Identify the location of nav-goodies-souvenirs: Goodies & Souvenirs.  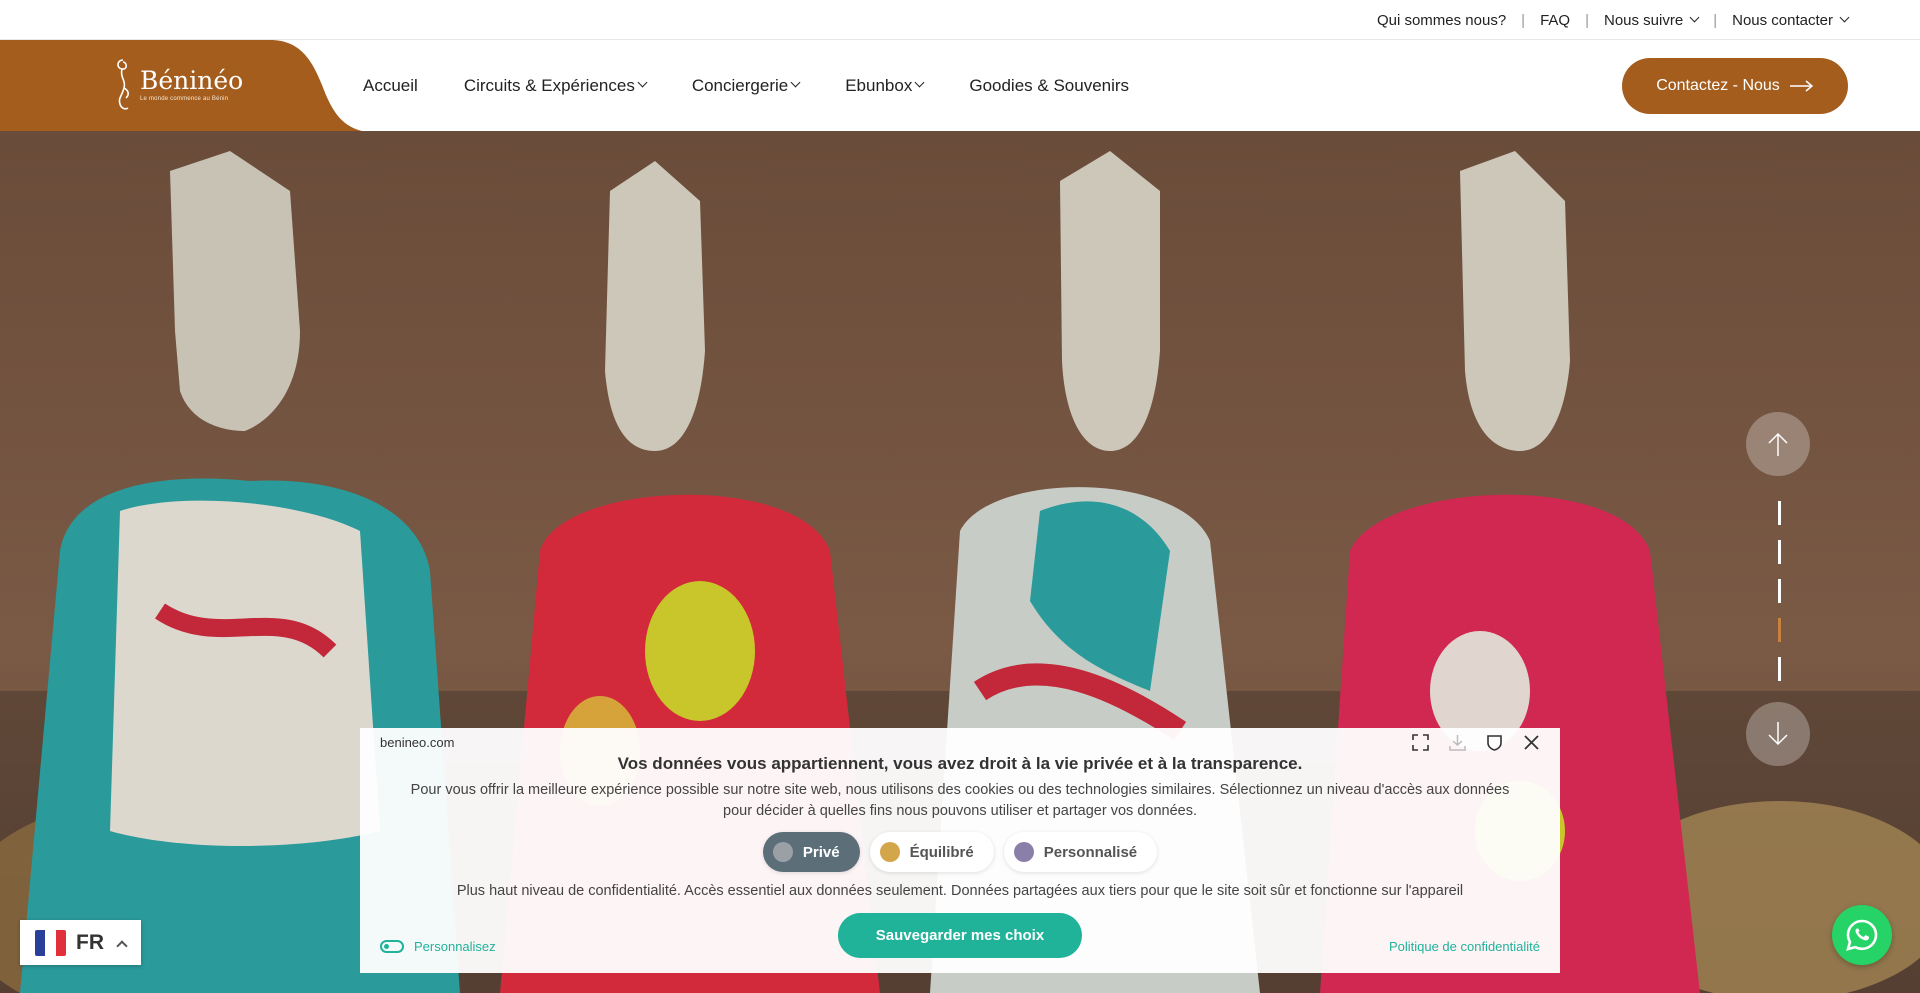
(1049, 86).